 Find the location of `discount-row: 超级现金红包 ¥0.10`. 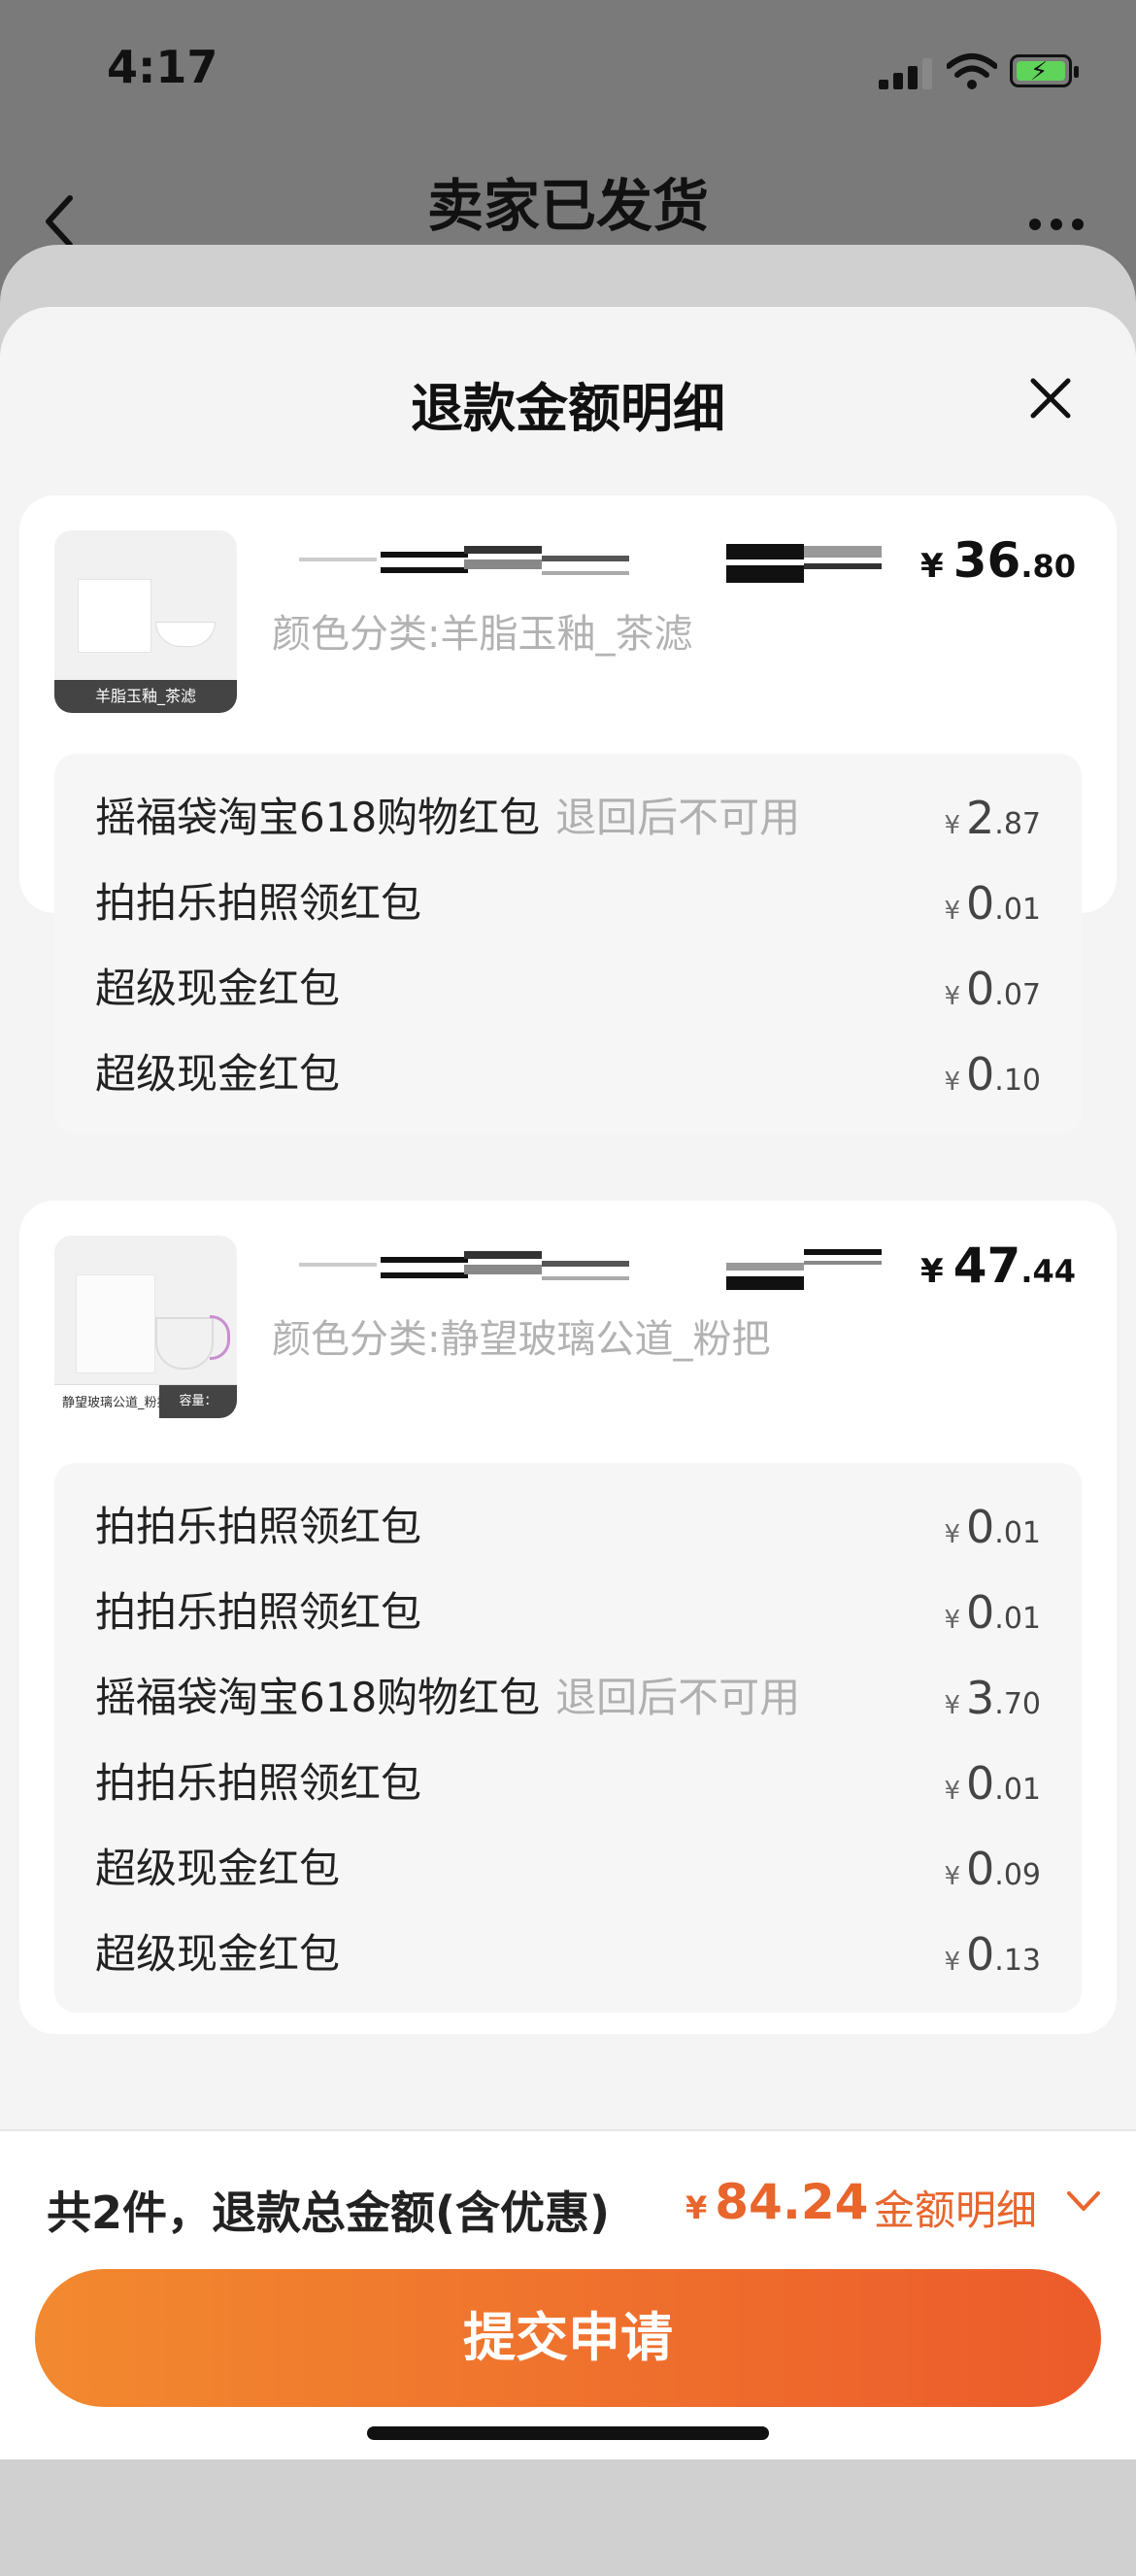

discount-row: 超级现金红包 ¥0.10 is located at coordinates (568, 1074).